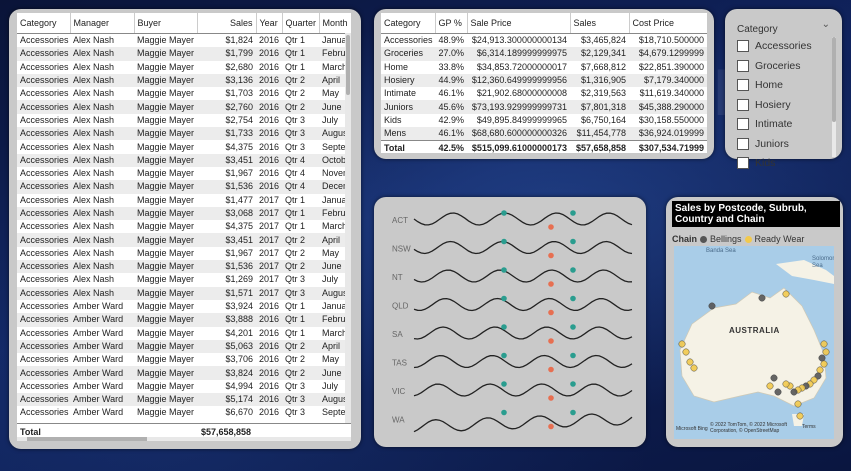  Describe the element at coordinates (756, 163) in the screenshot. I see `slicer-item-kids: Kids` at that location.